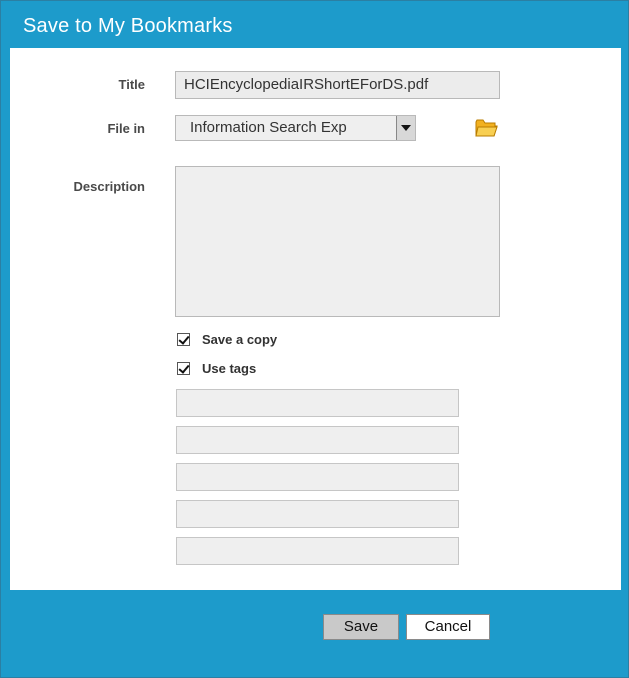  I want to click on file-in-selected-value: Information Search Exp, so click(268, 127).